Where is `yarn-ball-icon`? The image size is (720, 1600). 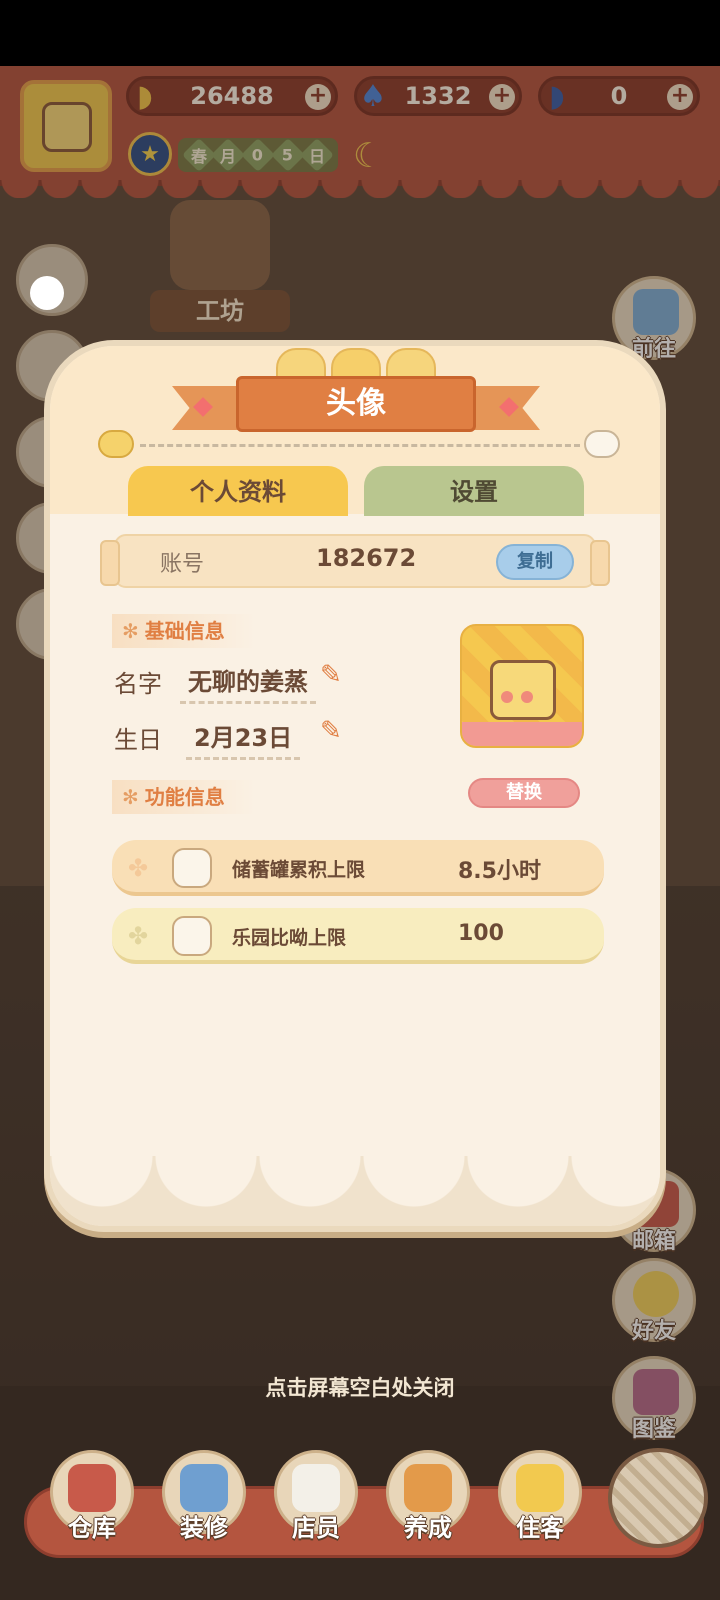
yarn-ball-icon is located at coordinates (658, 1498).